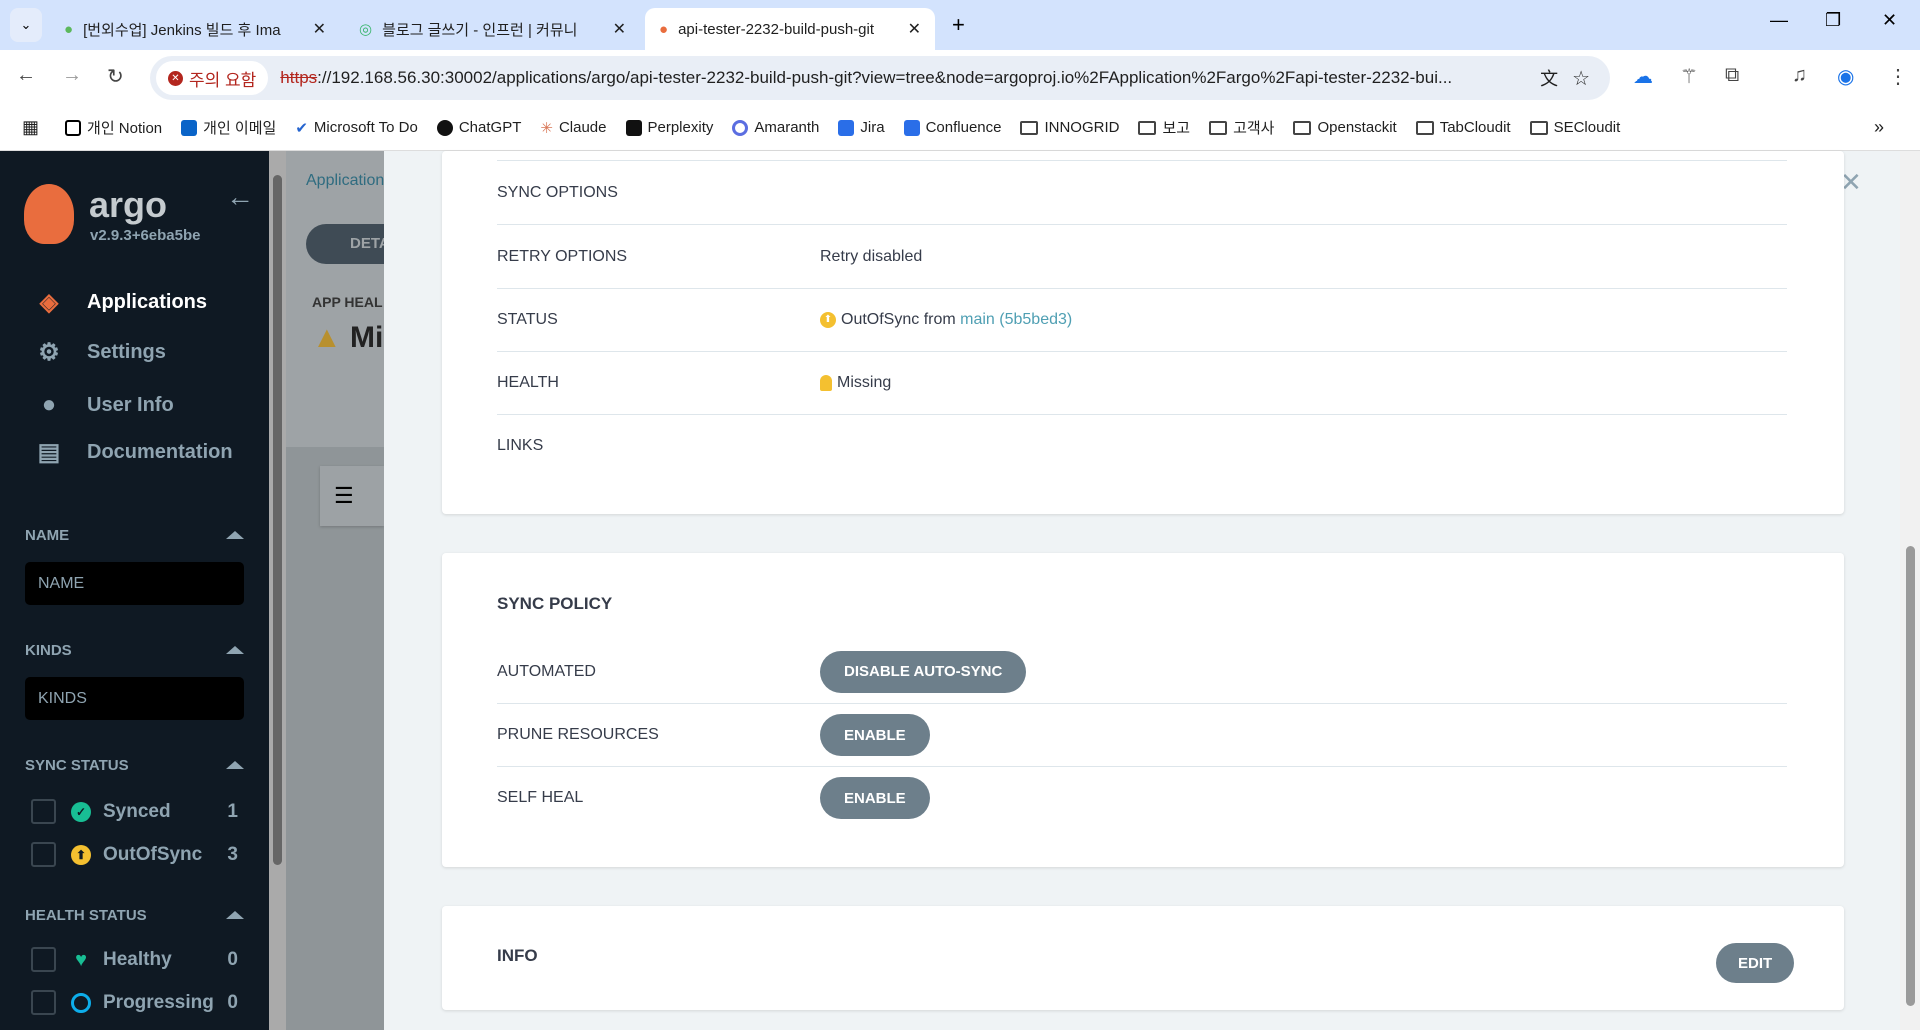  What do you see at coordinates (113, 127) in the screenshot?
I see `bookmark: 개인 Notion` at bounding box center [113, 127].